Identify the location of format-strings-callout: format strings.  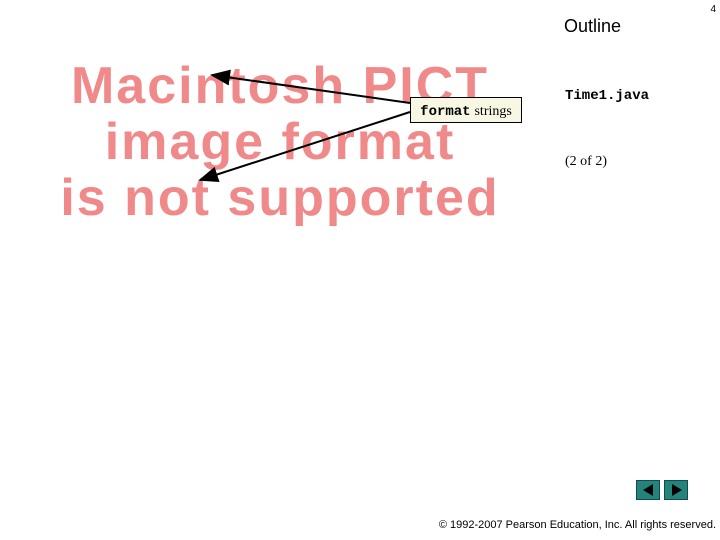
(466, 110).